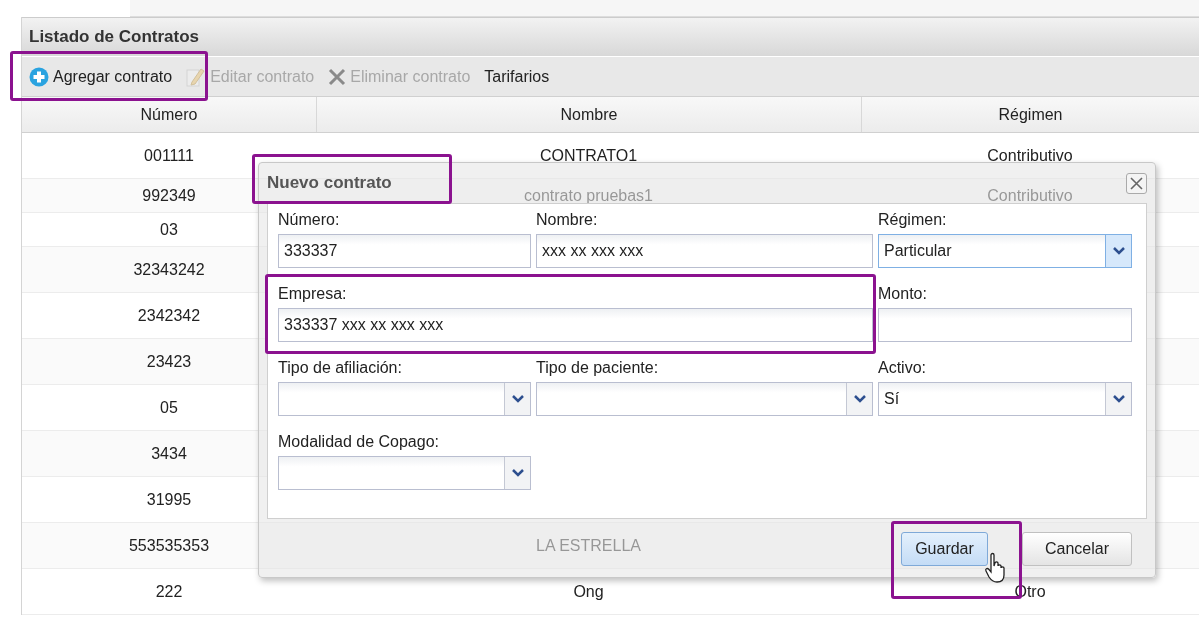 The height and width of the screenshot is (626, 1199). What do you see at coordinates (912, 220) in the screenshot?
I see `field-label: Régimen:` at bounding box center [912, 220].